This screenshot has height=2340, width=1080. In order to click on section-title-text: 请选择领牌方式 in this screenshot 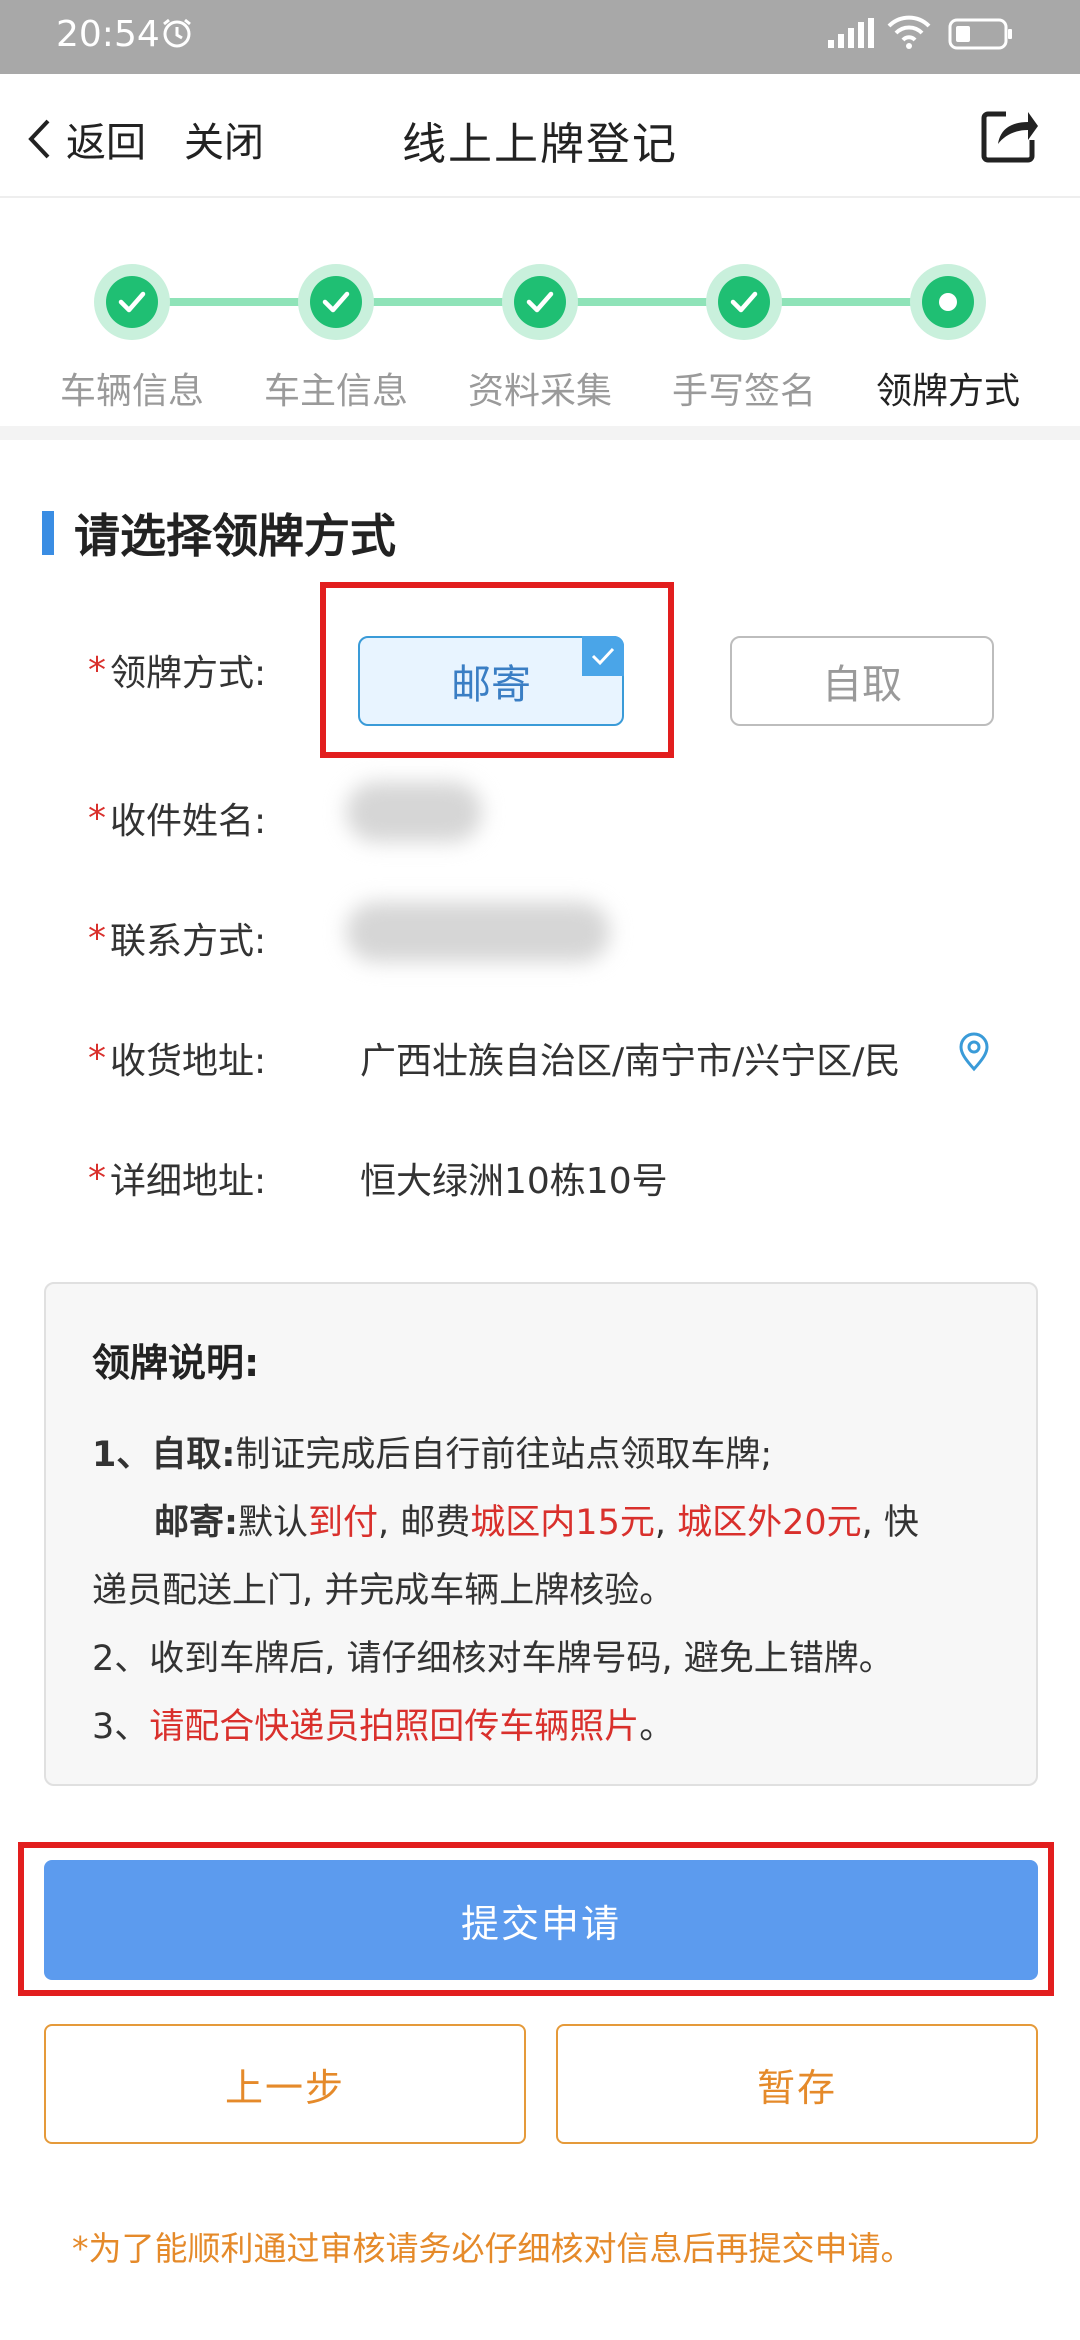, I will do `click(235, 536)`.